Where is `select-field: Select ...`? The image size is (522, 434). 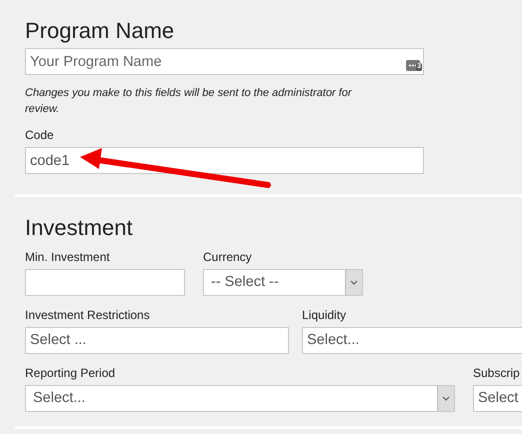 select-field: Select ... is located at coordinates (157, 340).